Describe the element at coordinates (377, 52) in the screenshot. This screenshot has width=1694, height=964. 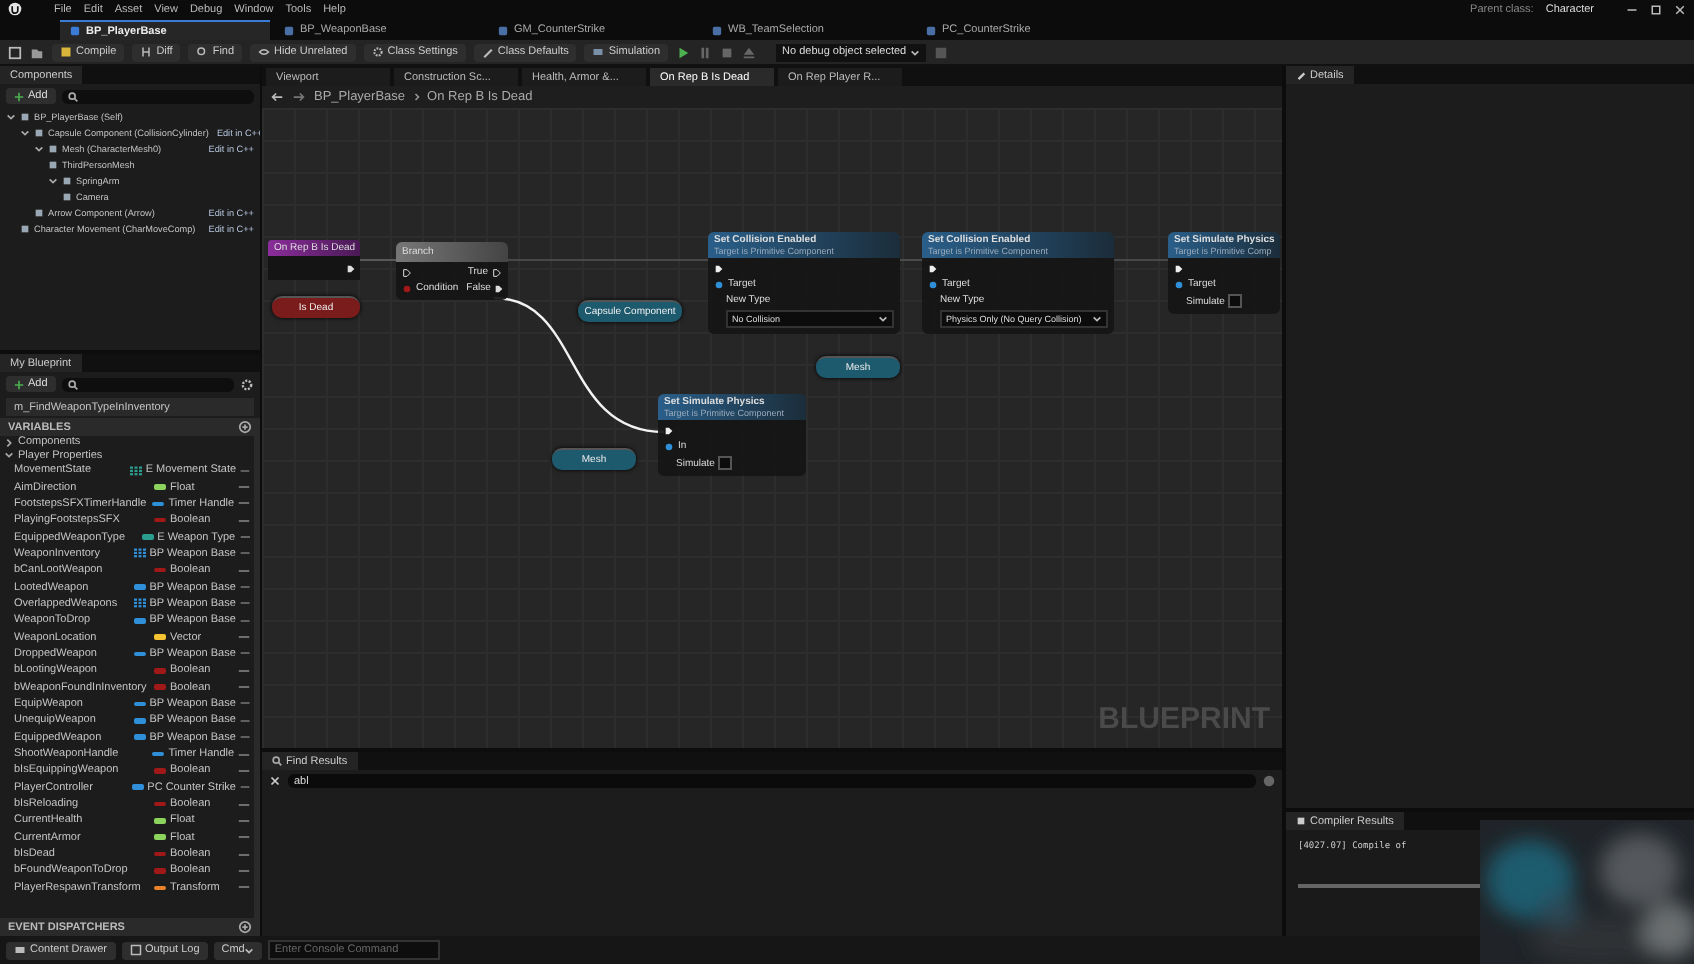
I see `gear-icon` at that location.